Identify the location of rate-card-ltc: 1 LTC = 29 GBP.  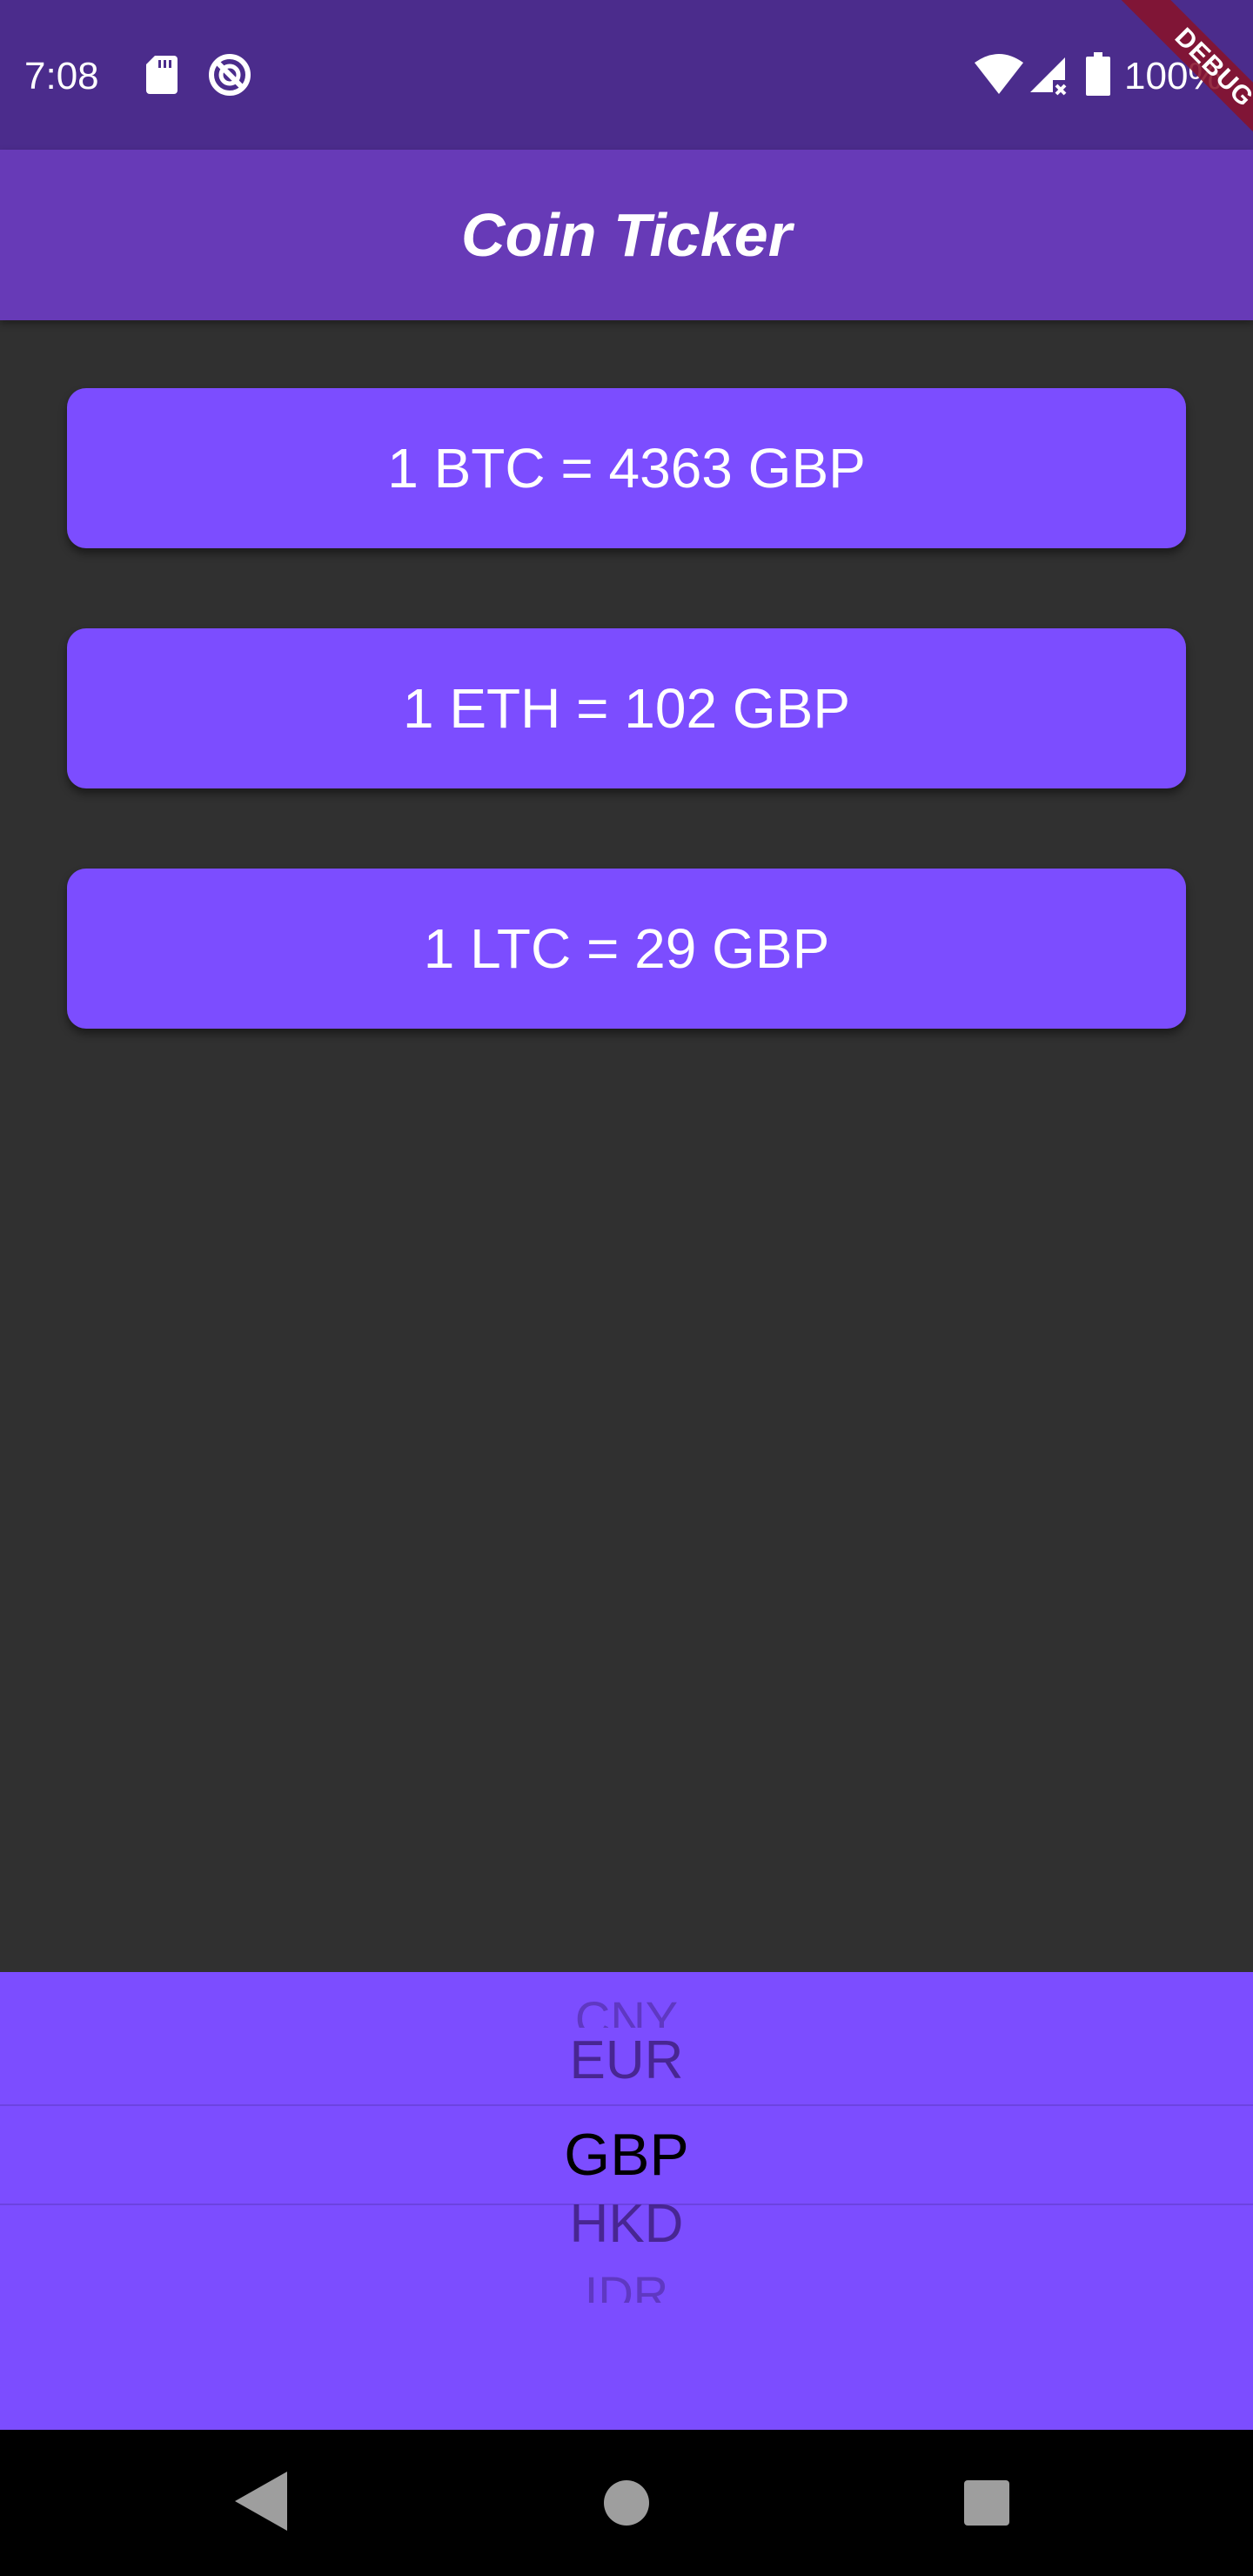
(626, 949).